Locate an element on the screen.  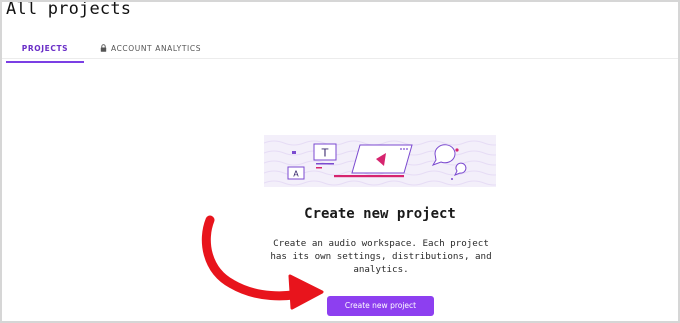
lock-icon is located at coordinates (103, 48).